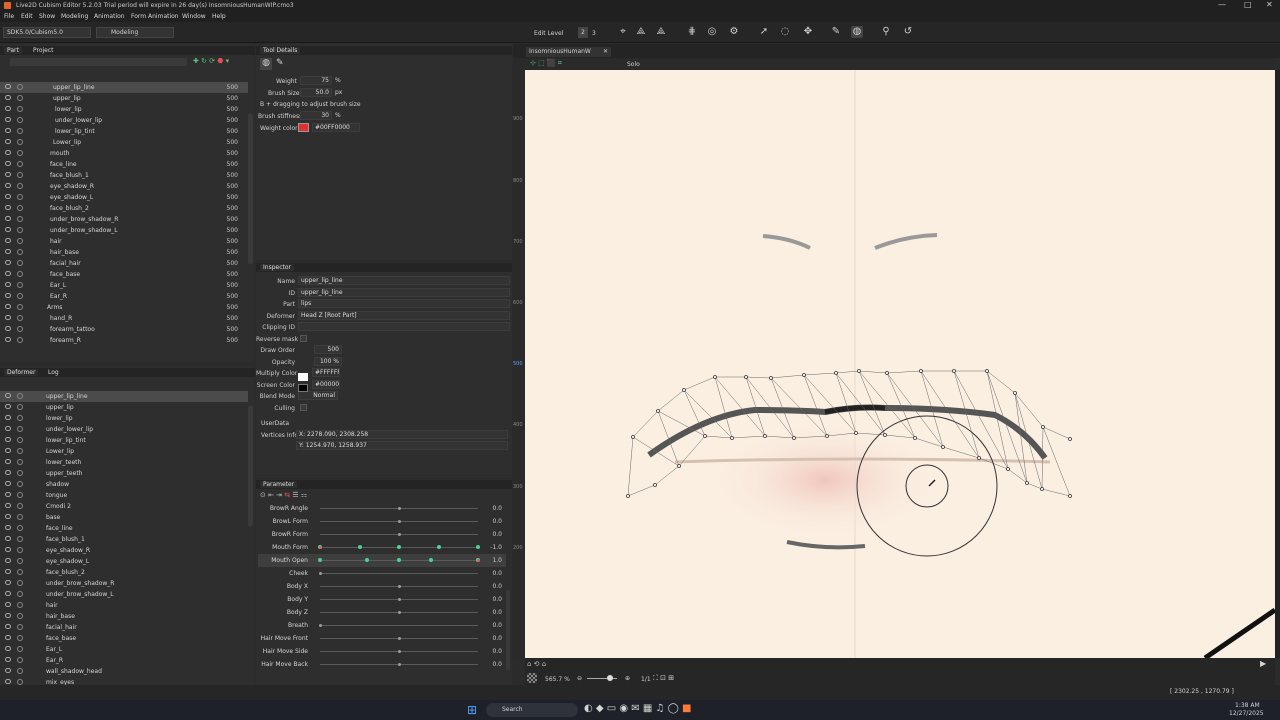 The width and height of the screenshot is (1280, 720). I want to click on part-row: under_brow_shadow_L 500, so click(124, 230).